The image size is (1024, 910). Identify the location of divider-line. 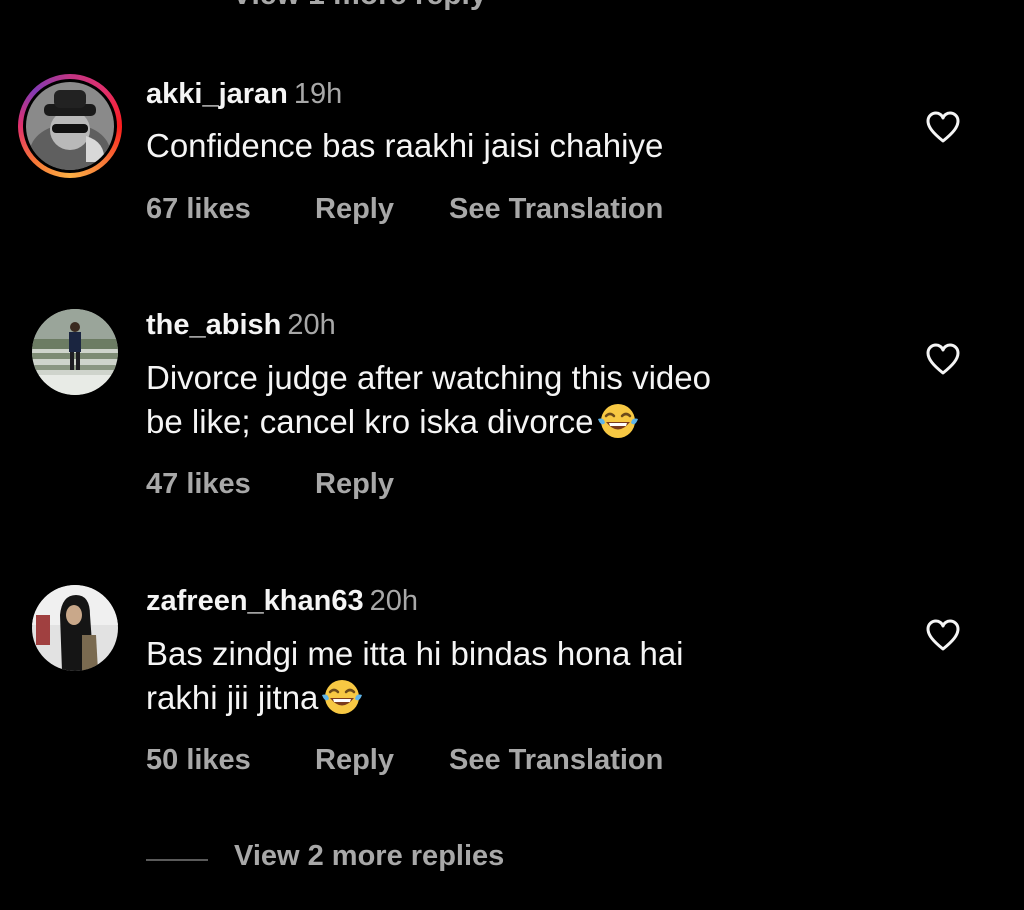
(177, 860).